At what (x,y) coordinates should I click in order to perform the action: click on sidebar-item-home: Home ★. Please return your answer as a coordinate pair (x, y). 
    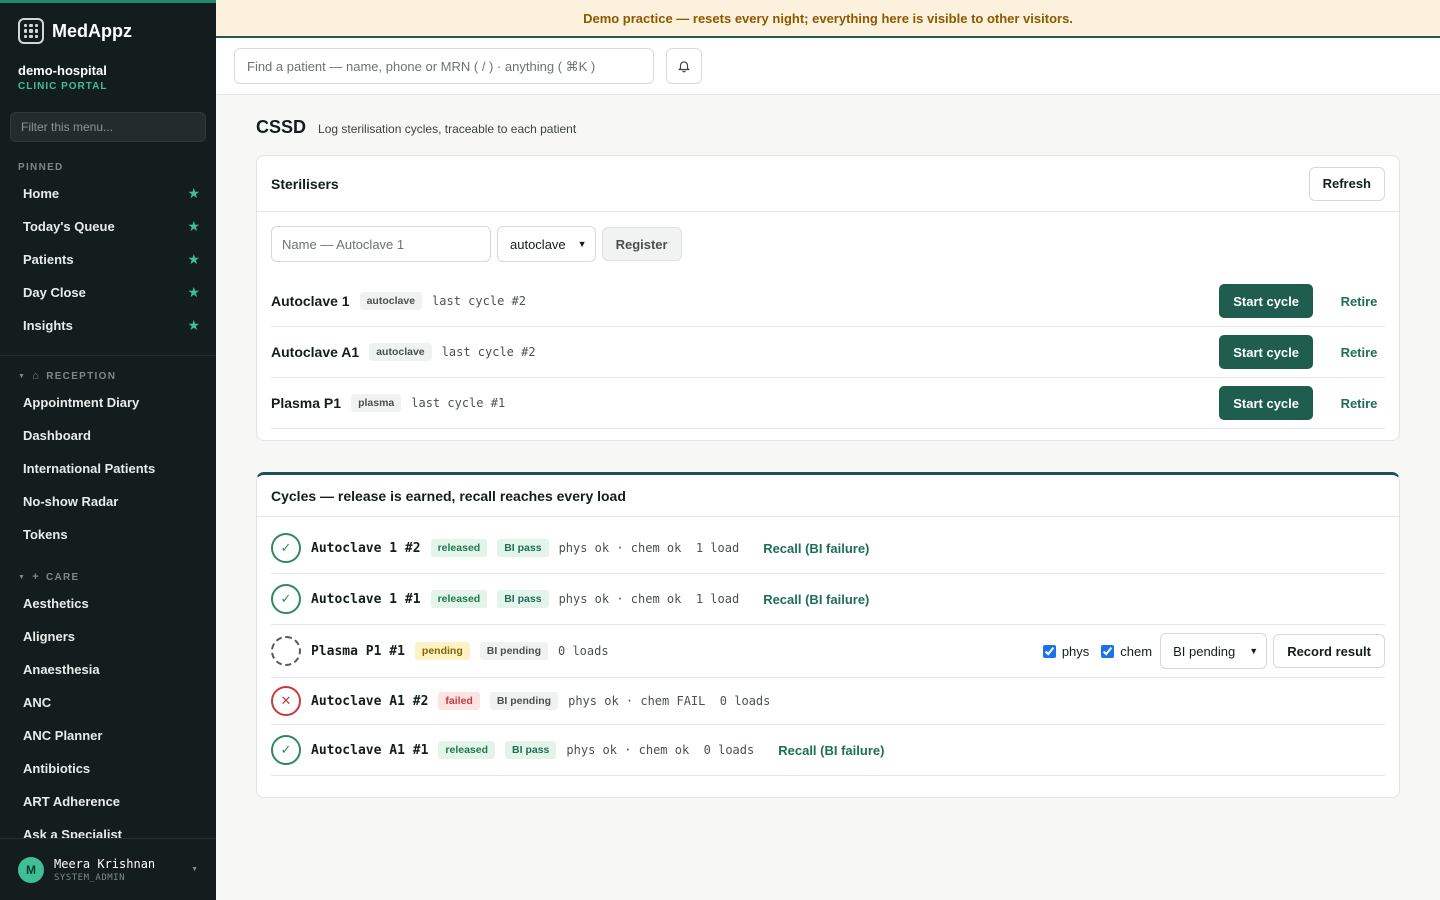
    Looking at the image, I should click on (108, 193).